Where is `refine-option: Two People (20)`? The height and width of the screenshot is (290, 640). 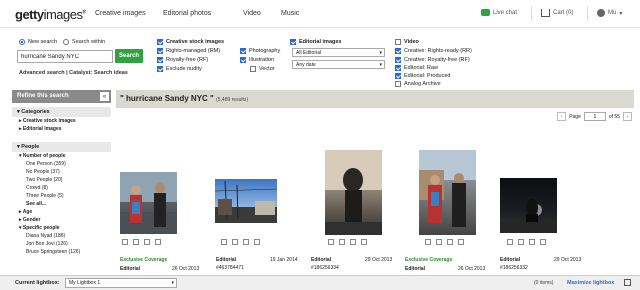
refine-option: Two People (20) is located at coordinates (61, 180).